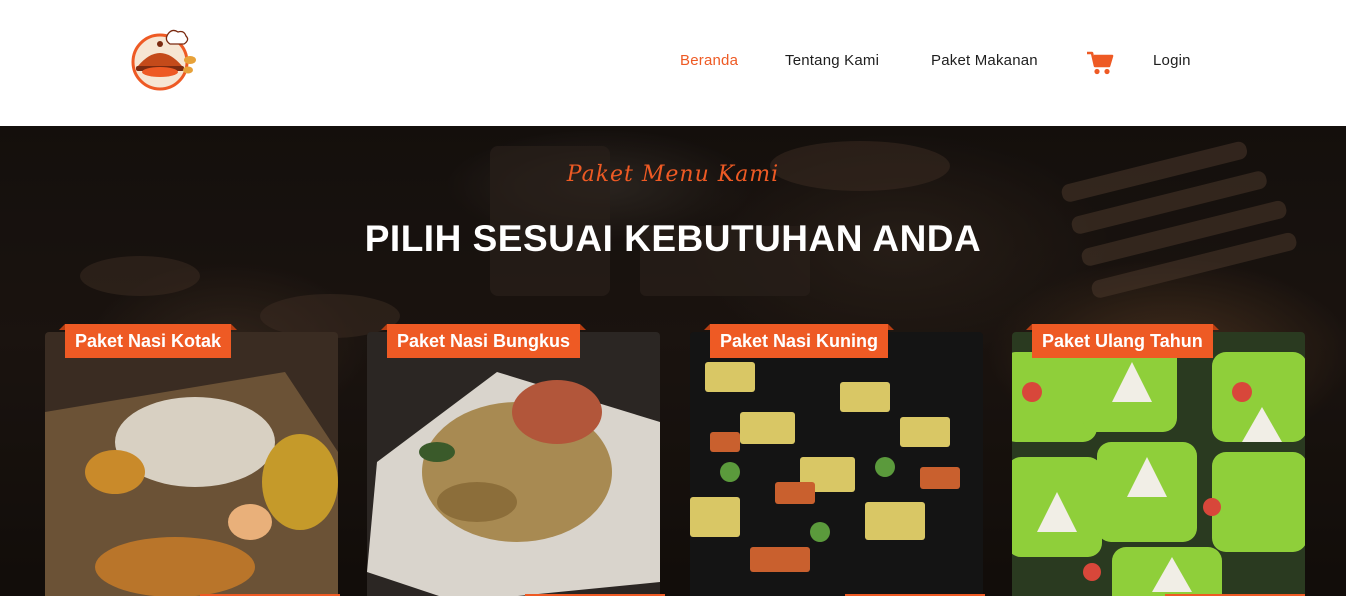  I want to click on shopping-cart-icon, so click(1100, 63).